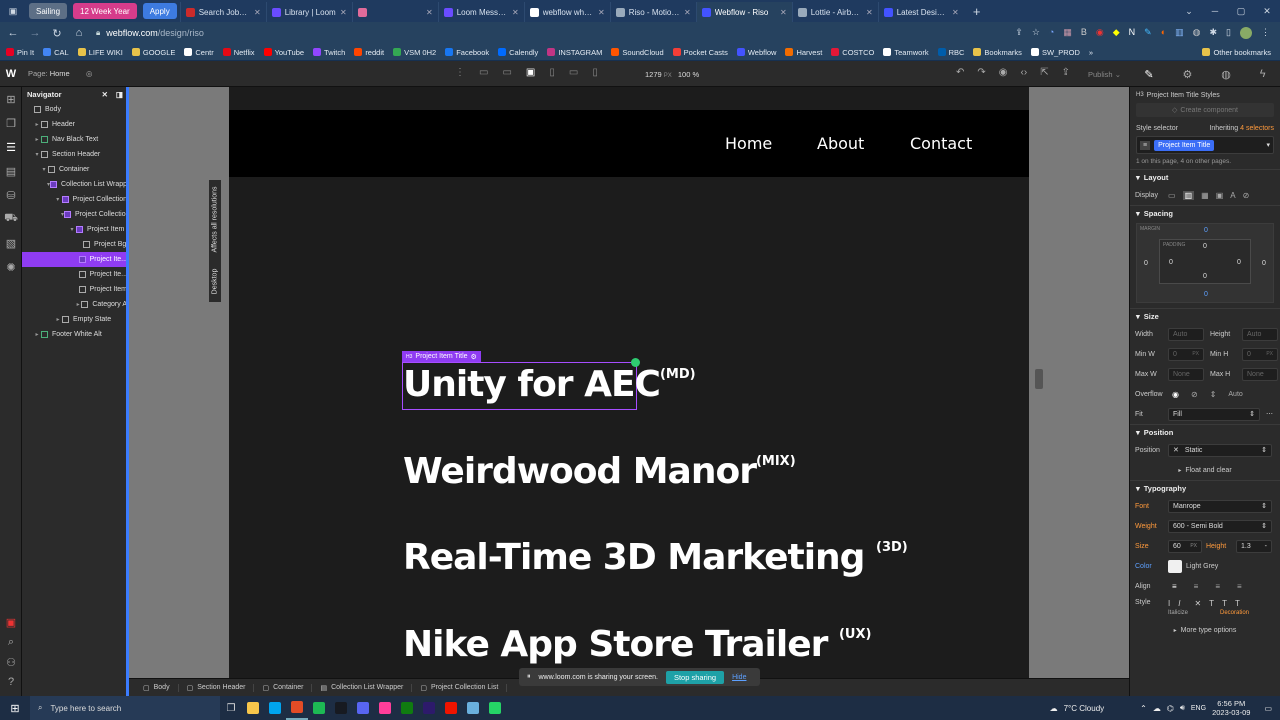 The image size is (1280, 720). Describe the element at coordinates (1239, 586) in the screenshot. I see `align-justify-icon: ≡` at that location.